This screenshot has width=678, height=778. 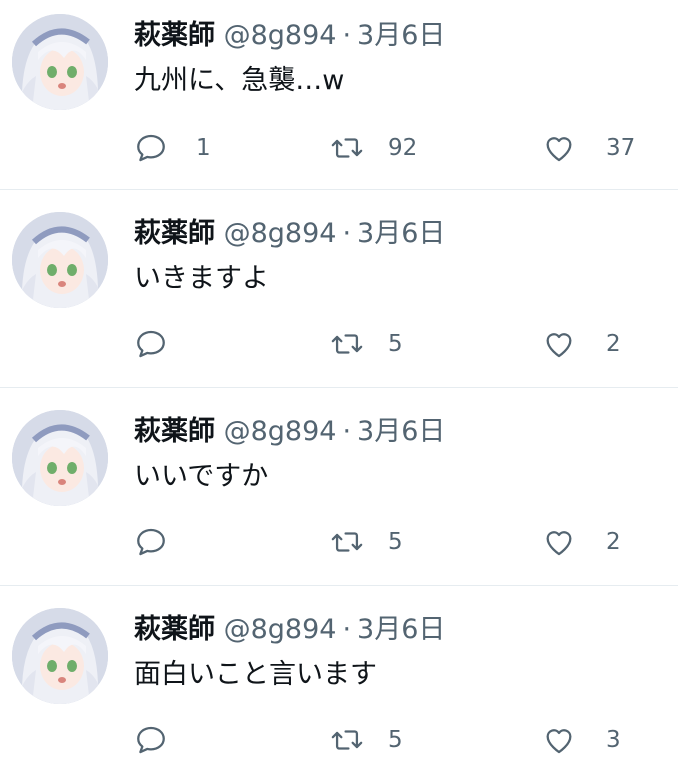 What do you see at coordinates (581, 740) in the screenshot?
I see `like-button: 3` at bounding box center [581, 740].